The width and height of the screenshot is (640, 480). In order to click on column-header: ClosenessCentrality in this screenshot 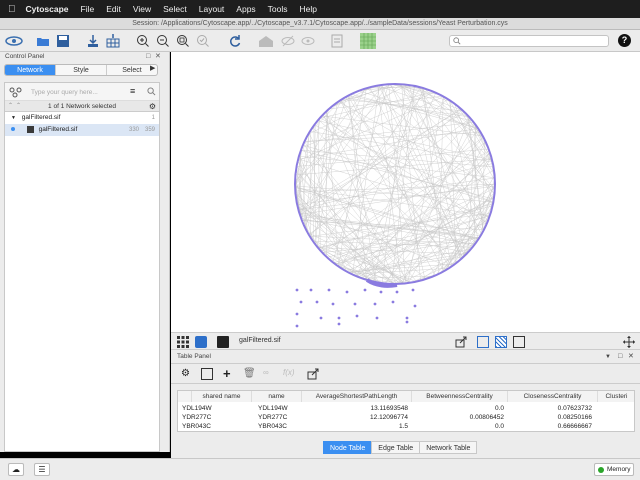, I will do `click(553, 396)`.